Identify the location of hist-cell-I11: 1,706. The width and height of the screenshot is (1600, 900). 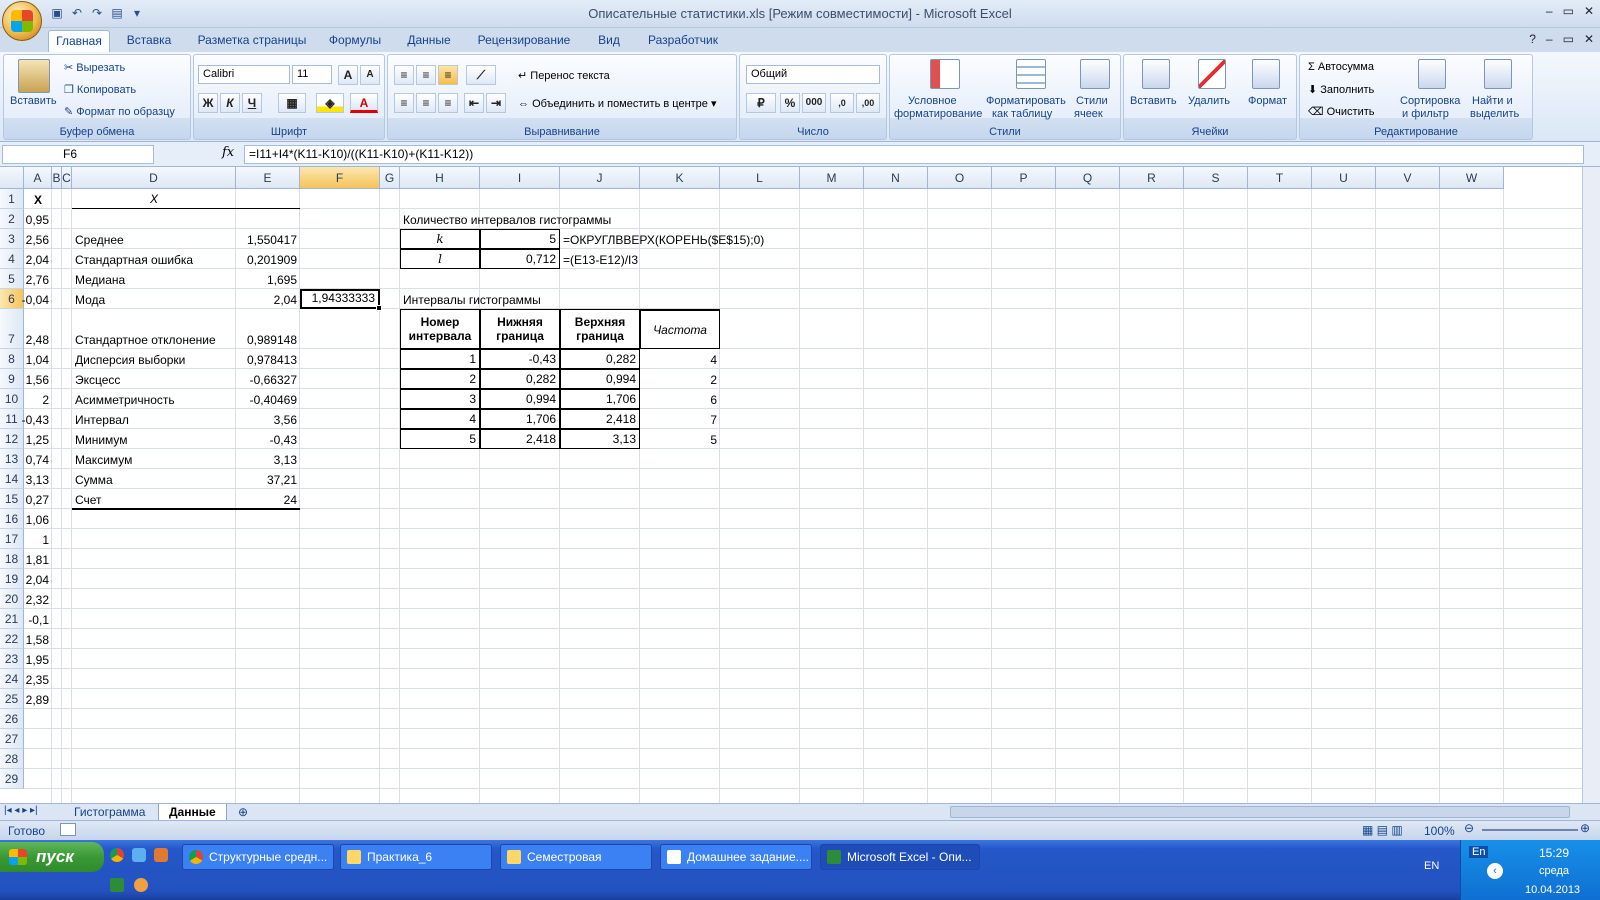
(520, 419).